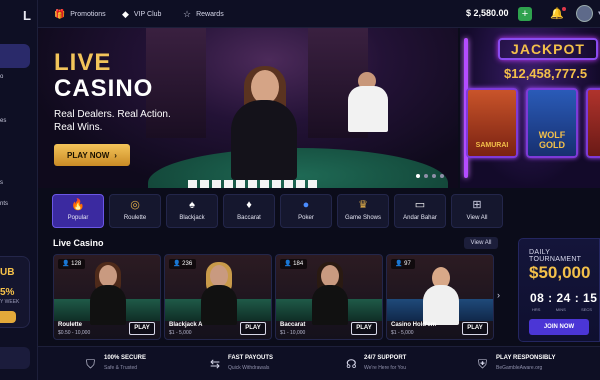 The height and width of the screenshot is (380, 600). Describe the element at coordinates (70, 325) in the screenshot. I see `game-name: Roulette` at that location.